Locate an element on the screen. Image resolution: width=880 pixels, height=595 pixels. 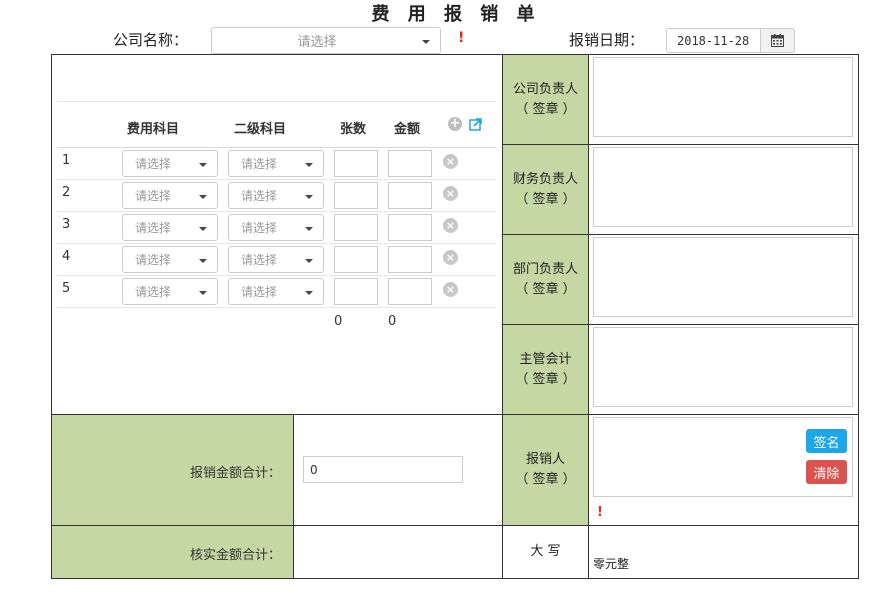
verified-total-value-cell is located at coordinates (398, 552).